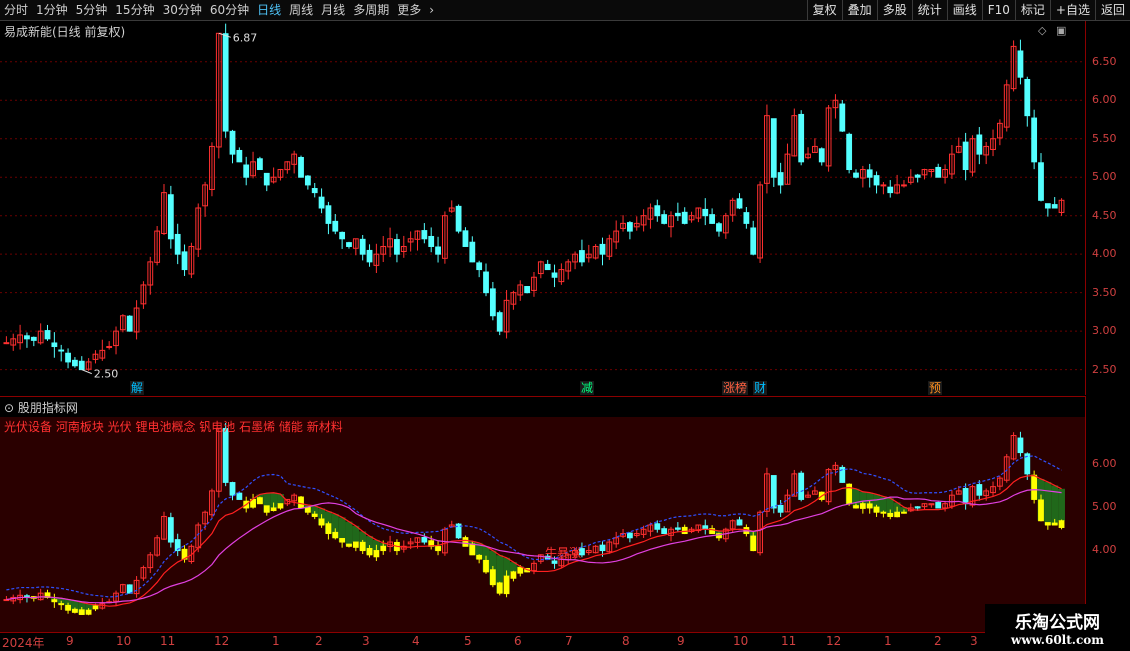 This screenshot has height=651, width=1130. What do you see at coordinates (824, 10) in the screenshot?
I see `toolbar-button: 复权` at bounding box center [824, 10].